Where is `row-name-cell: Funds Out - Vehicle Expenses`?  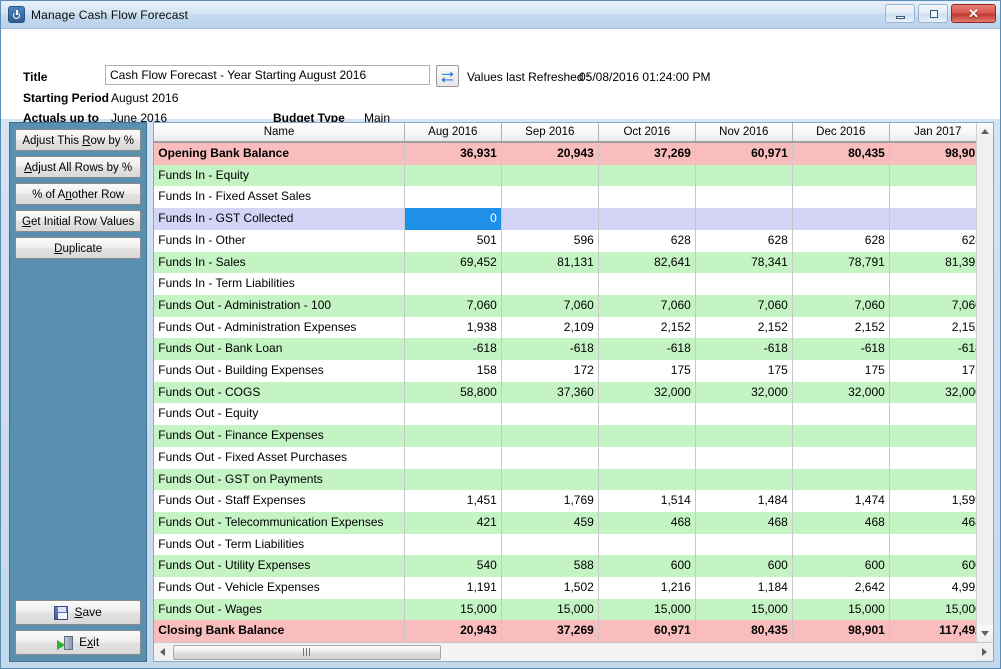 row-name-cell: Funds Out - Vehicle Expenses is located at coordinates (279, 588).